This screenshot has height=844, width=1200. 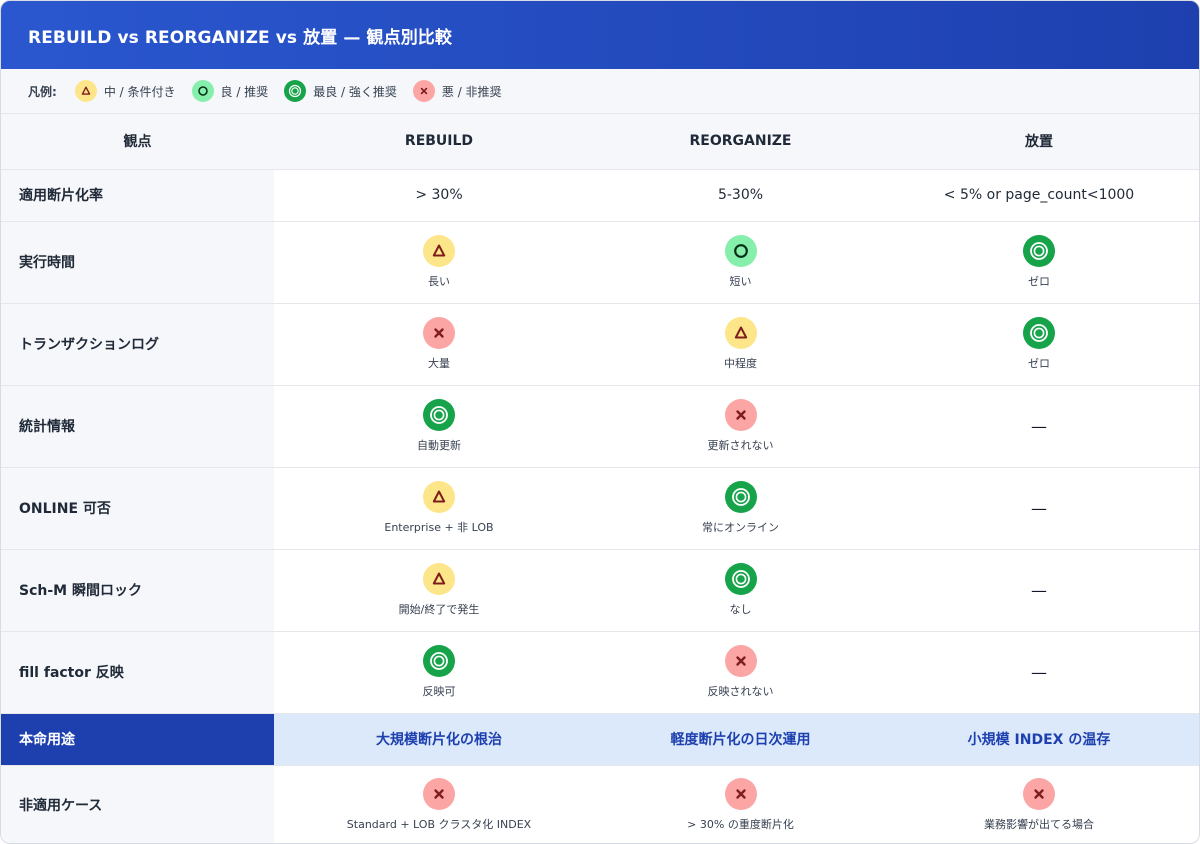 What do you see at coordinates (740, 142) in the screenshot?
I see `column-header-reorganize: REORGANIZE` at bounding box center [740, 142].